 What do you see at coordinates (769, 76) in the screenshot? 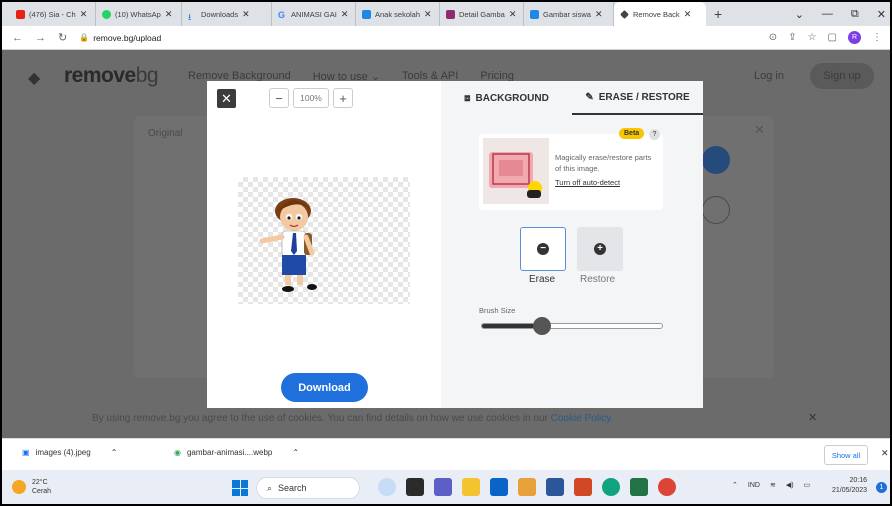
I see `login-link: Log in` at bounding box center [769, 76].